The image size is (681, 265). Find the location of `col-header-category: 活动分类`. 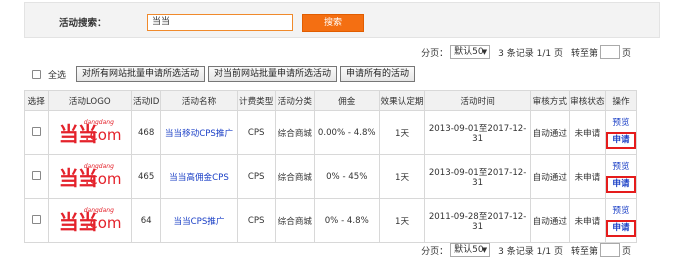

col-header-category: 活动分类 is located at coordinates (294, 100).